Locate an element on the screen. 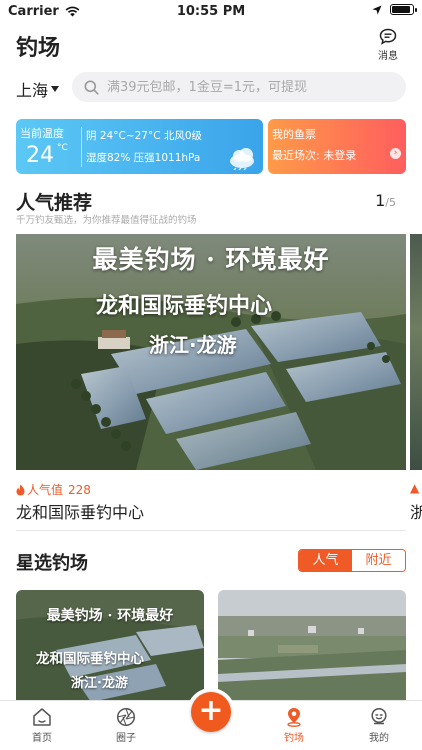 The width and height of the screenshot is (422, 750). messages-label: 消息 is located at coordinates (388, 56).